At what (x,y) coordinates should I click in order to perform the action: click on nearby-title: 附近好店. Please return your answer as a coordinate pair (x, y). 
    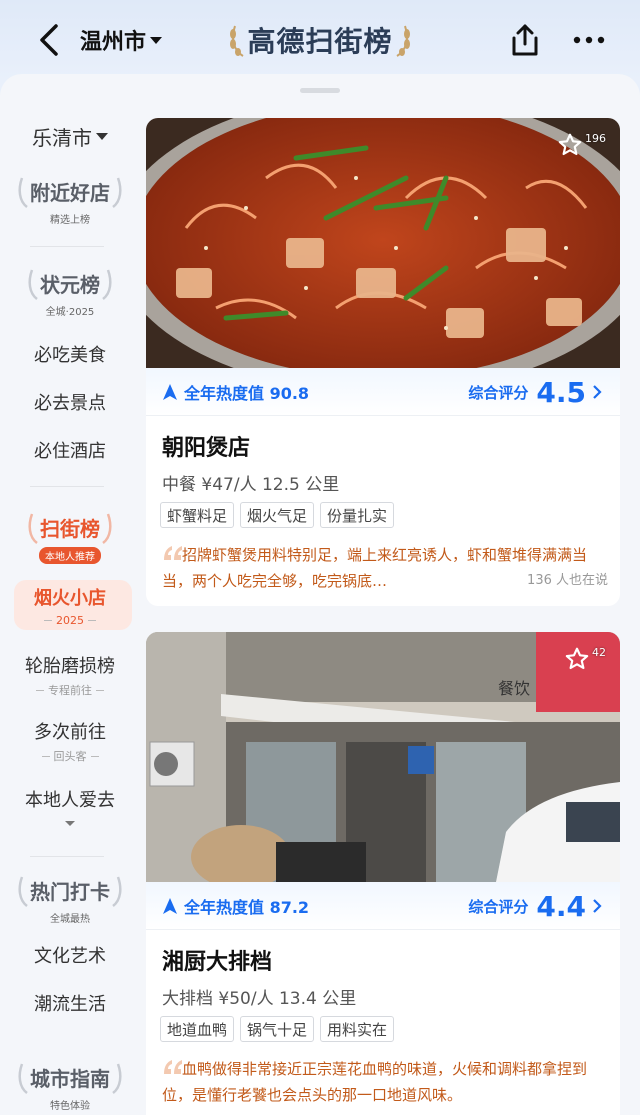
    Looking at the image, I should click on (70, 193).